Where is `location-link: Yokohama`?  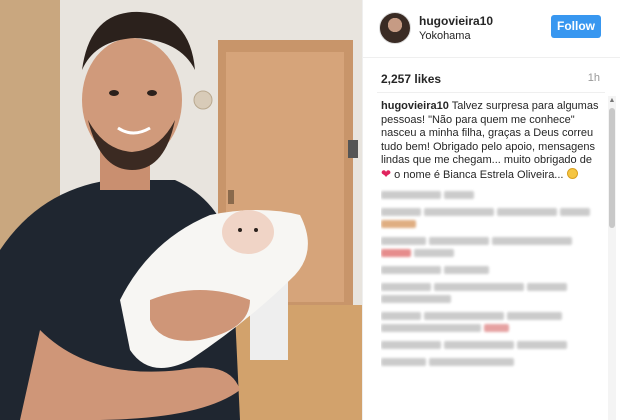 location-link: Yokohama is located at coordinates (445, 36).